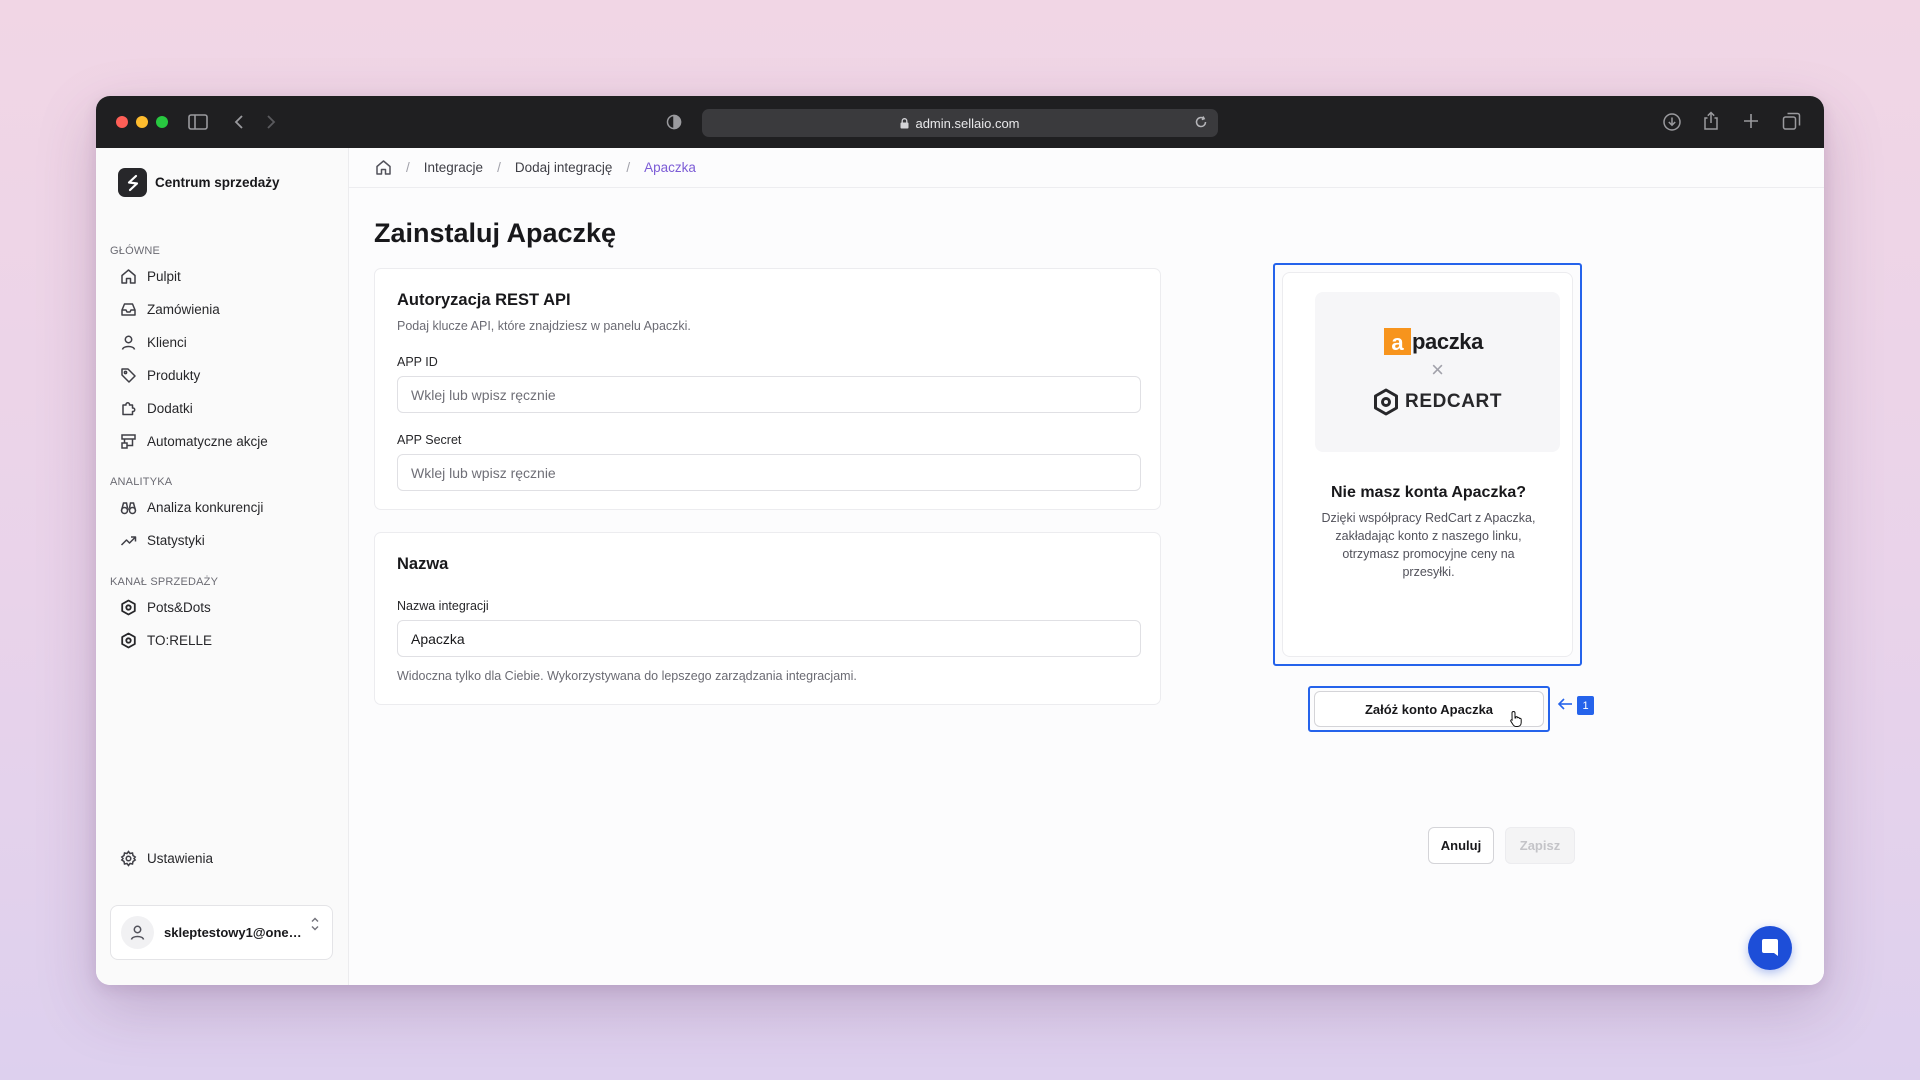 This screenshot has height=1080, width=1920. Describe the element at coordinates (162, 122) in the screenshot. I see `maximize-window-button` at that location.